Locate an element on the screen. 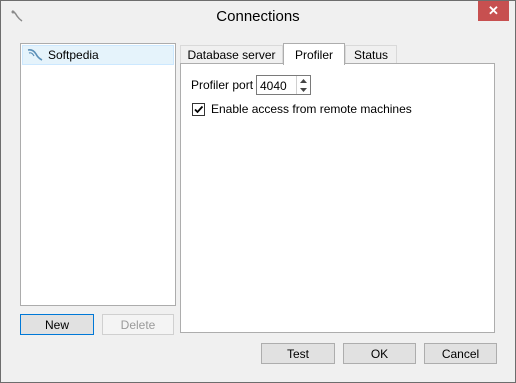 This screenshot has height=383, width=516. remote-access-checkbox is located at coordinates (198, 109).